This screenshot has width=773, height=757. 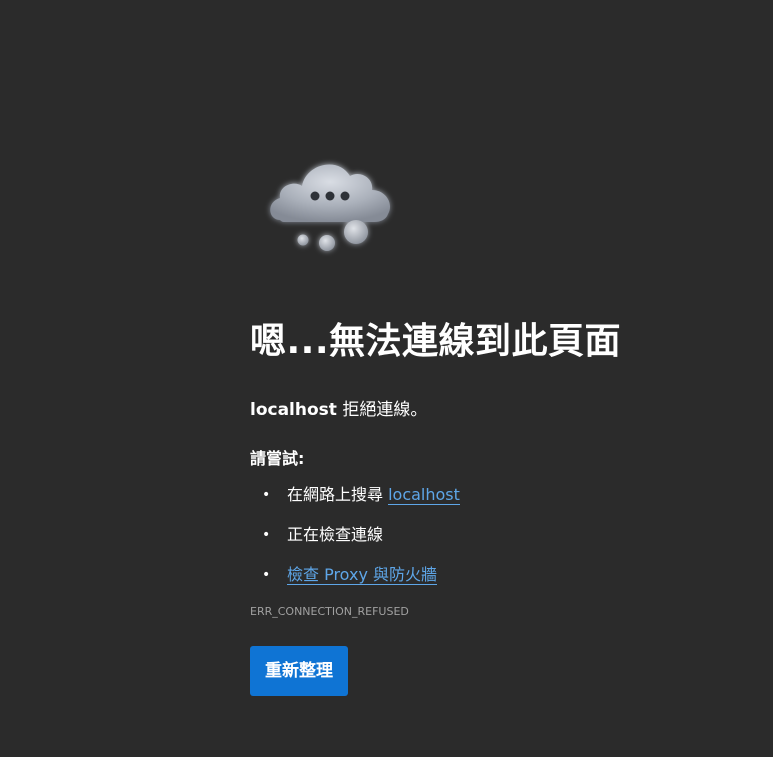 I want to click on try-heading: 請嘗試:, so click(x=277, y=458).